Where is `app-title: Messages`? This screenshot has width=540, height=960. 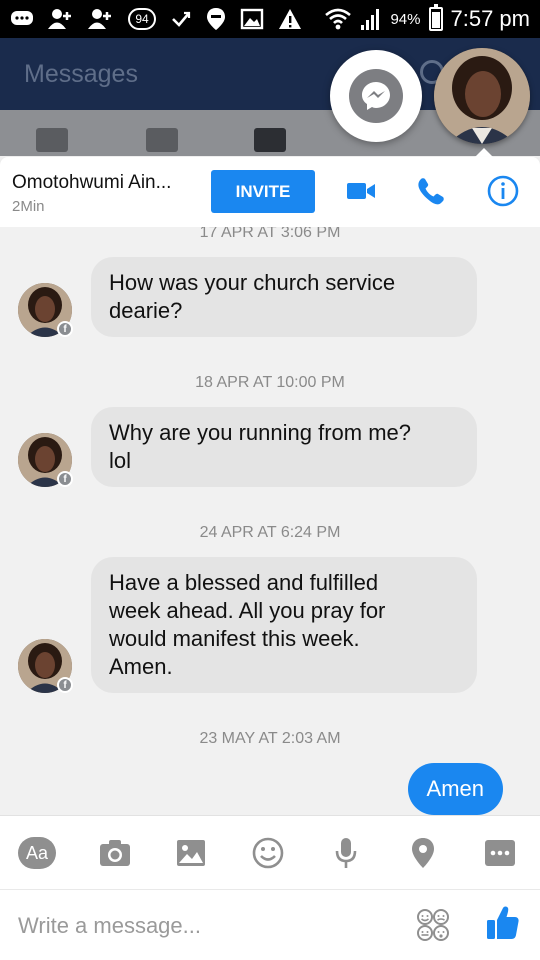 app-title: Messages is located at coordinates (81, 74).